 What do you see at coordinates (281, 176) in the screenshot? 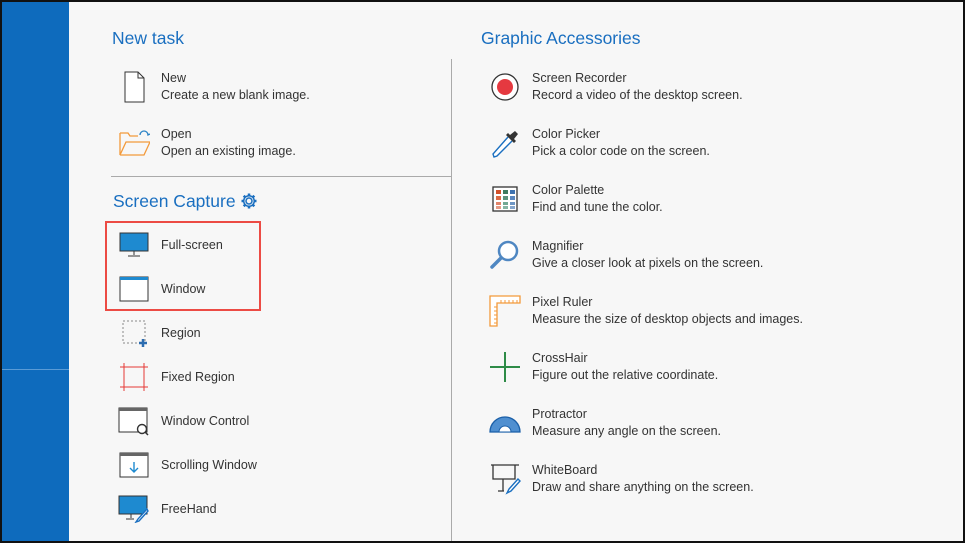
I see `section-divider` at bounding box center [281, 176].